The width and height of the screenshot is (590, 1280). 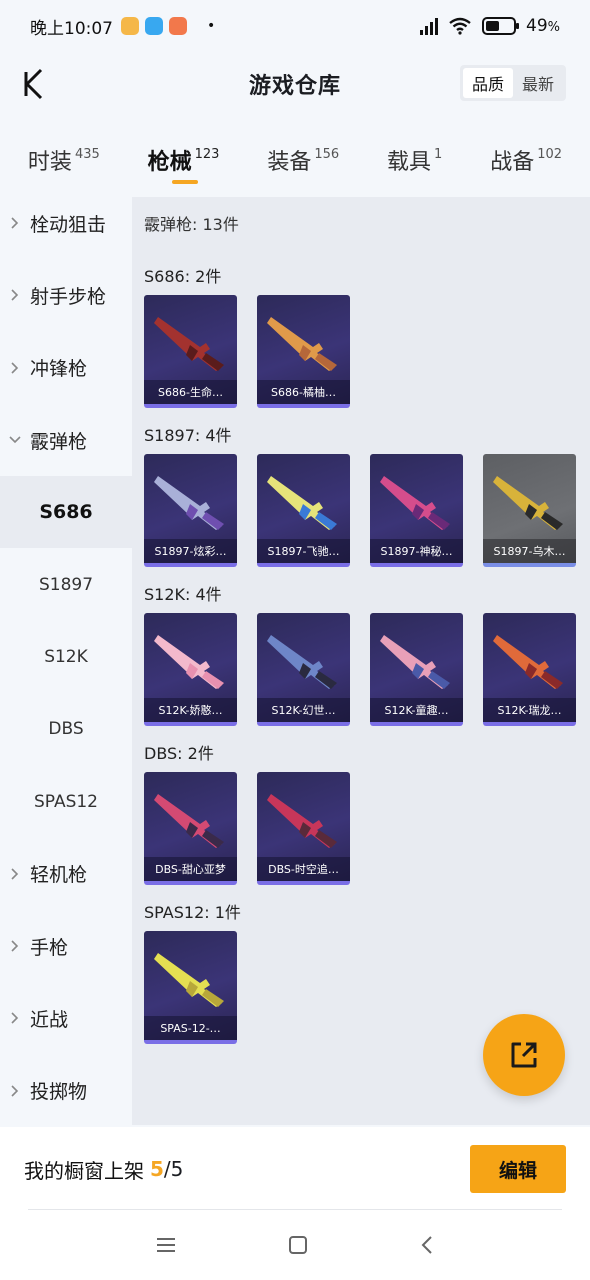 I want to click on sidebar-item-label: 近战, so click(x=49, y=1019).